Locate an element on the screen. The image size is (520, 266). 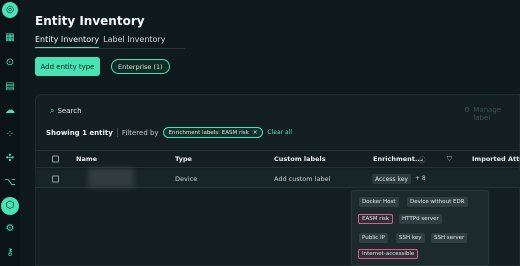
tag-httpd-server: HTTPd server is located at coordinates (420, 219).